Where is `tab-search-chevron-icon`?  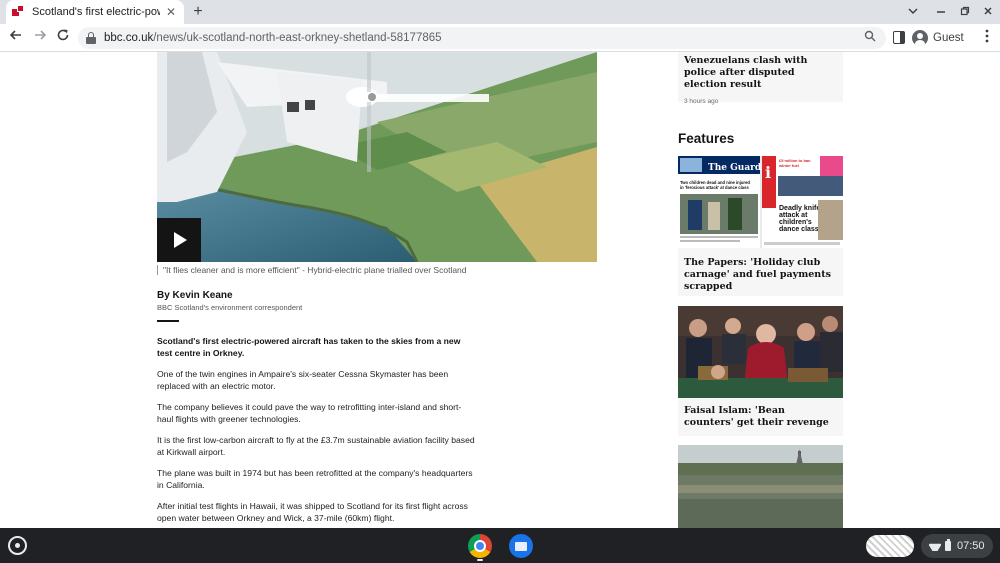
tab-search-chevron-icon is located at coordinates (913, 12).